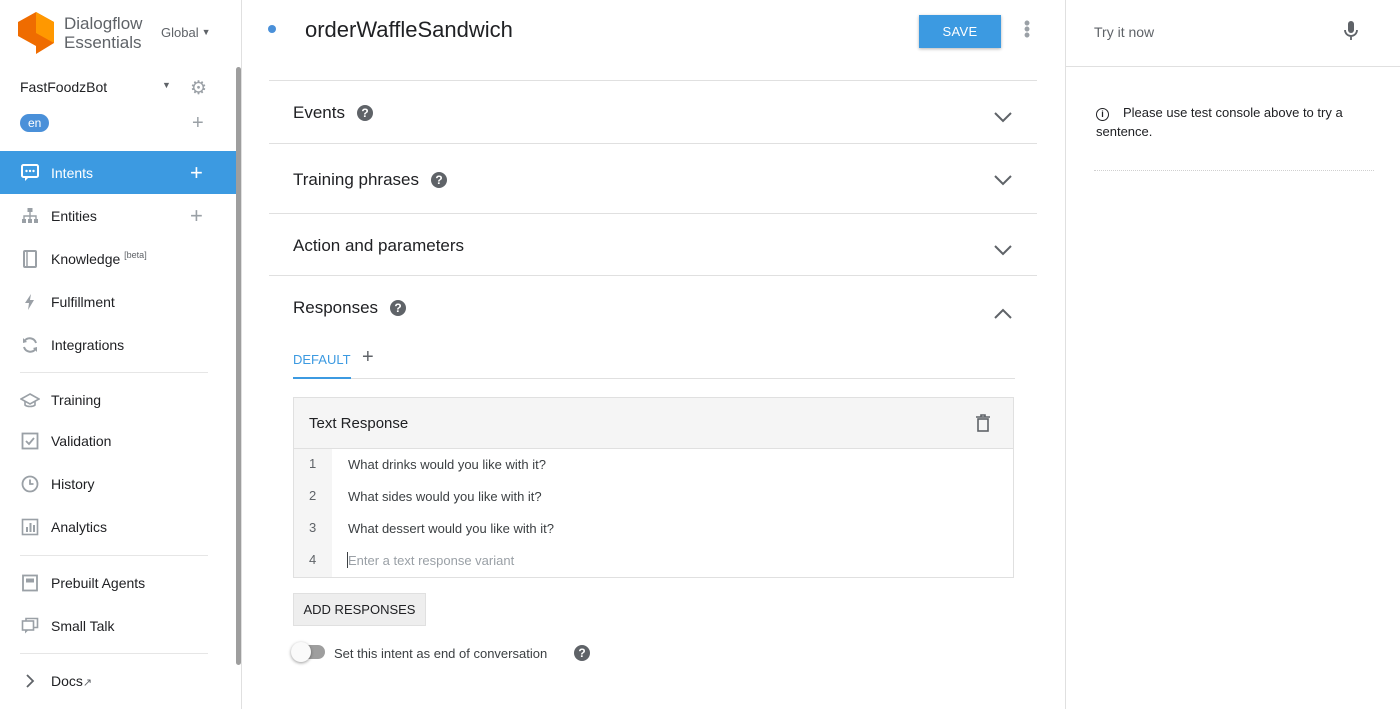 This screenshot has width=1400, height=709. Describe the element at coordinates (118, 440) in the screenshot. I see `sidebar-item-validation: Validation` at that location.